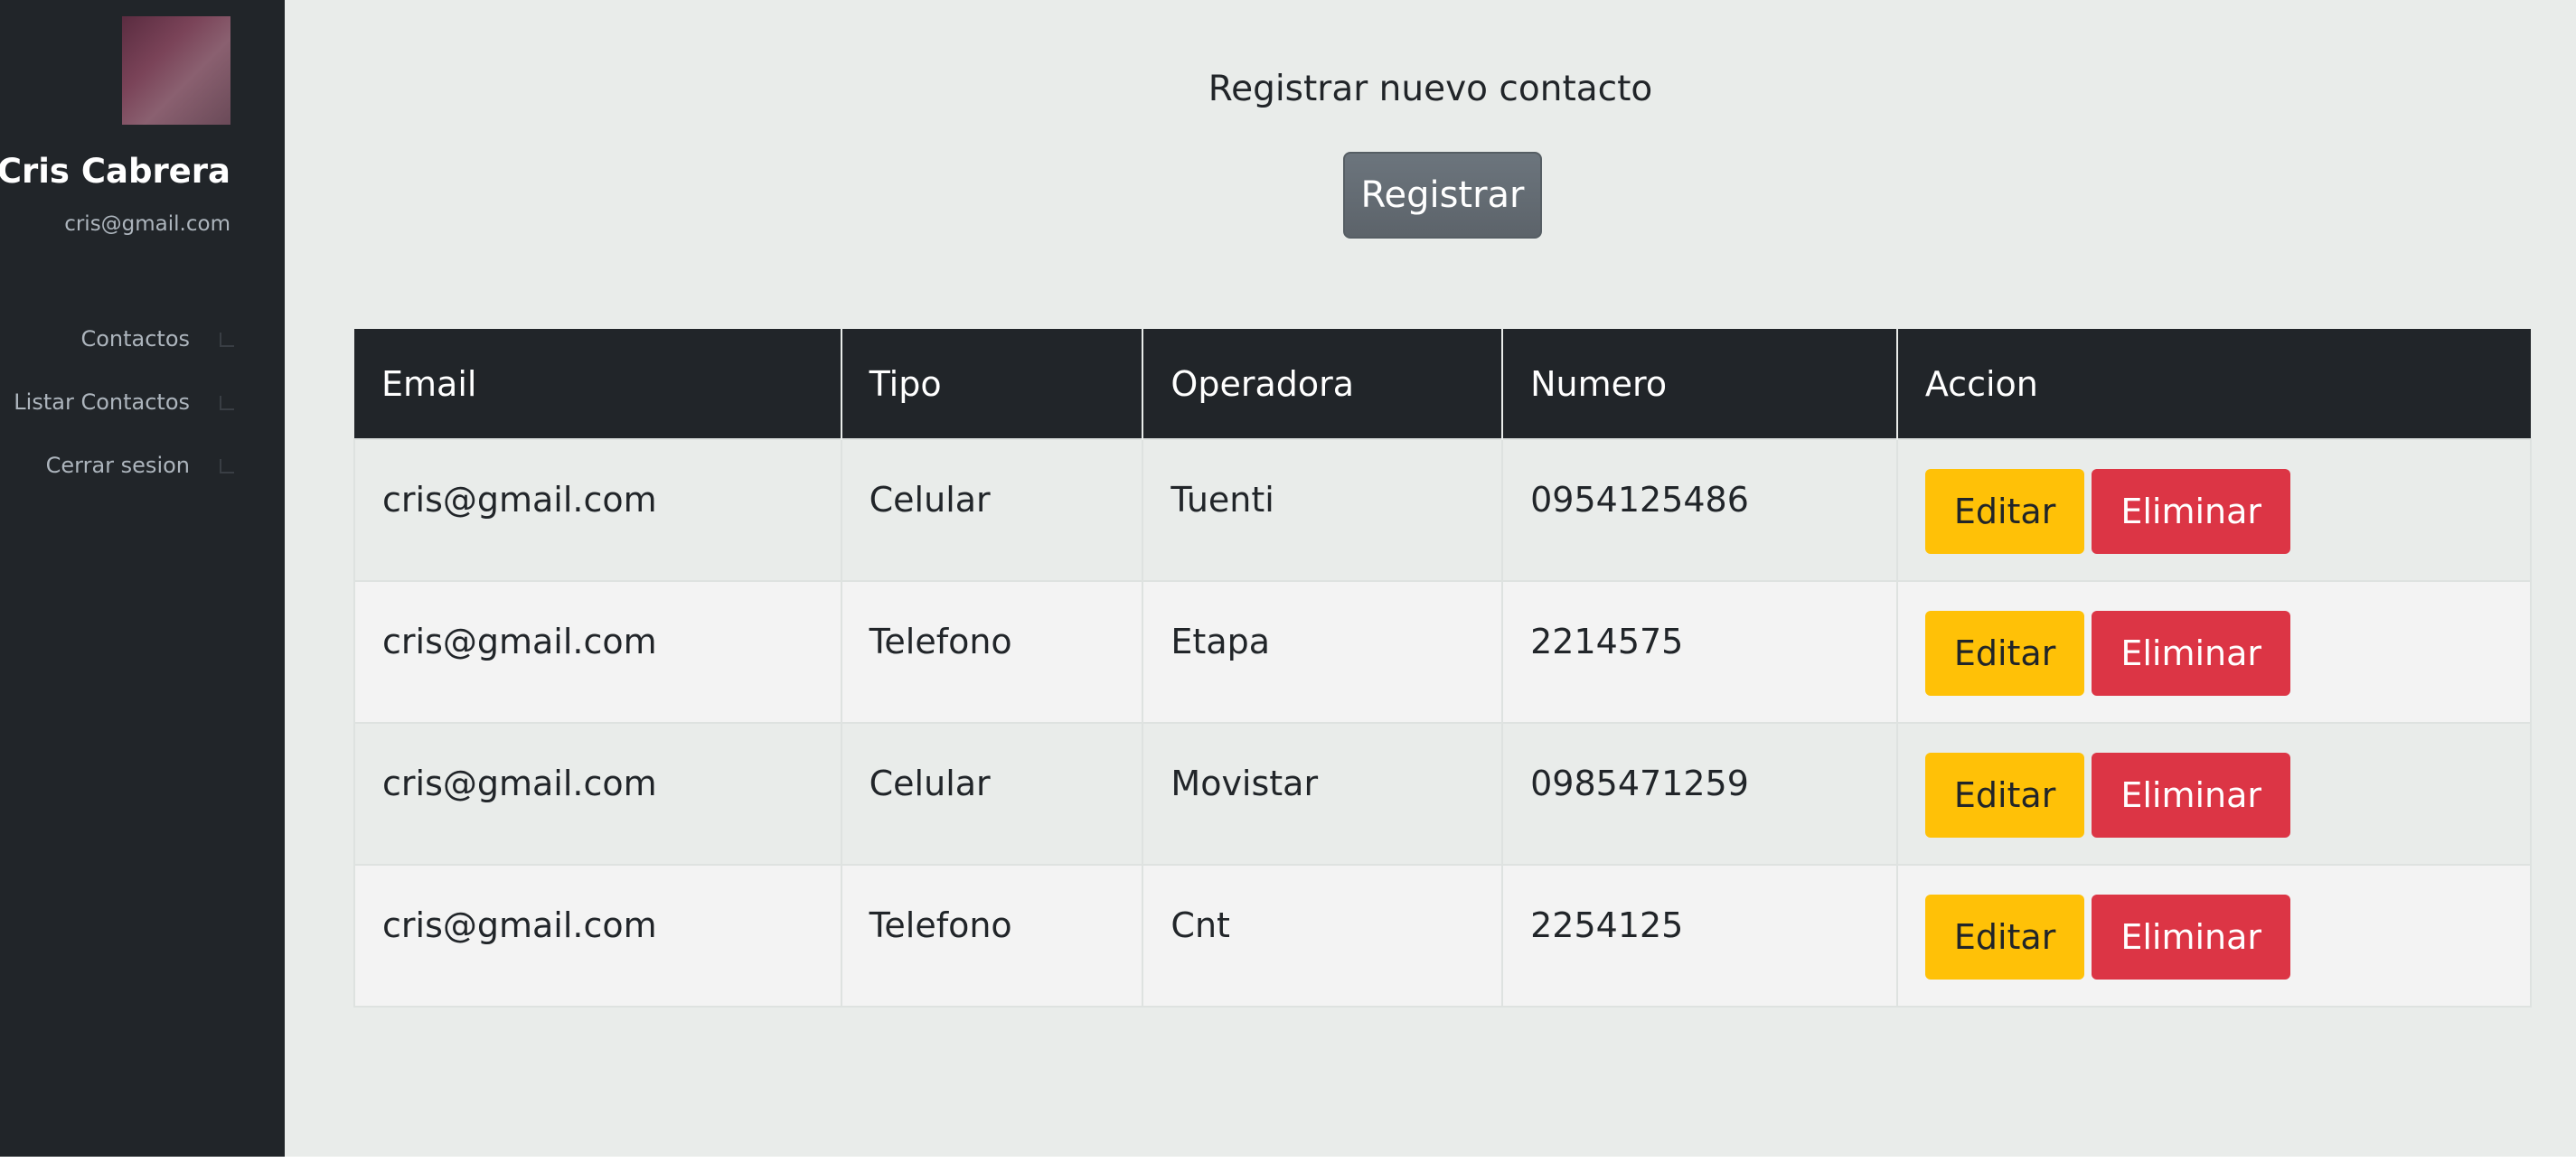 The width and height of the screenshot is (2576, 1172). Describe the element at coordinates (1700, 510) in the screenshot. I see `cell-numero: 0954125486` at that location.